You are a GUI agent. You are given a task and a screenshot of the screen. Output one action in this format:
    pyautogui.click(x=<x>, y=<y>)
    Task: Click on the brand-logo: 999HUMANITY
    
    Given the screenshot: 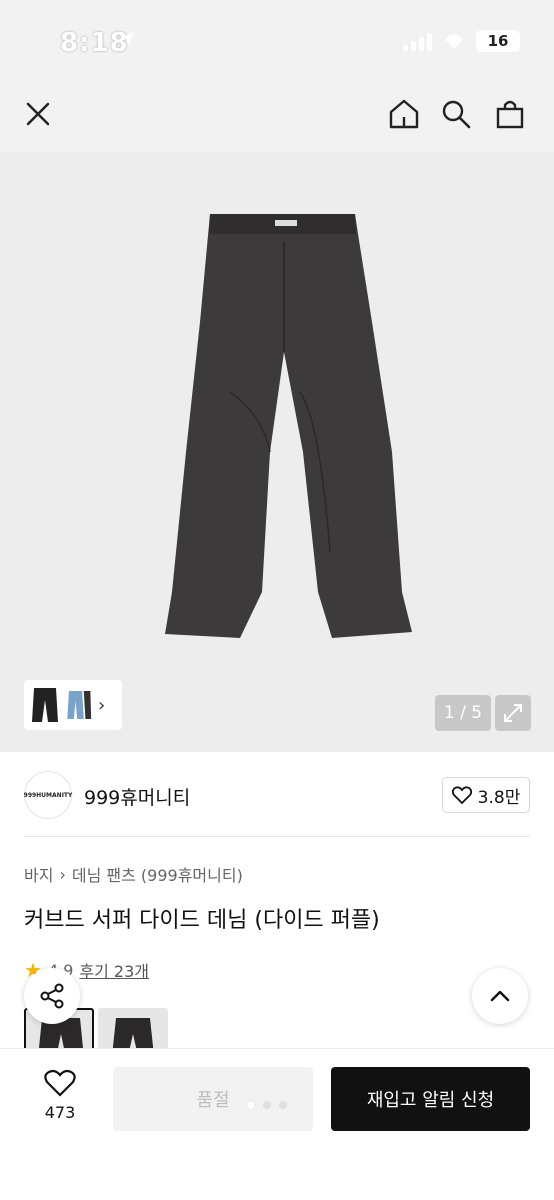 What is the action you would take?
    pyautogui.click(x=48, y=795)
    